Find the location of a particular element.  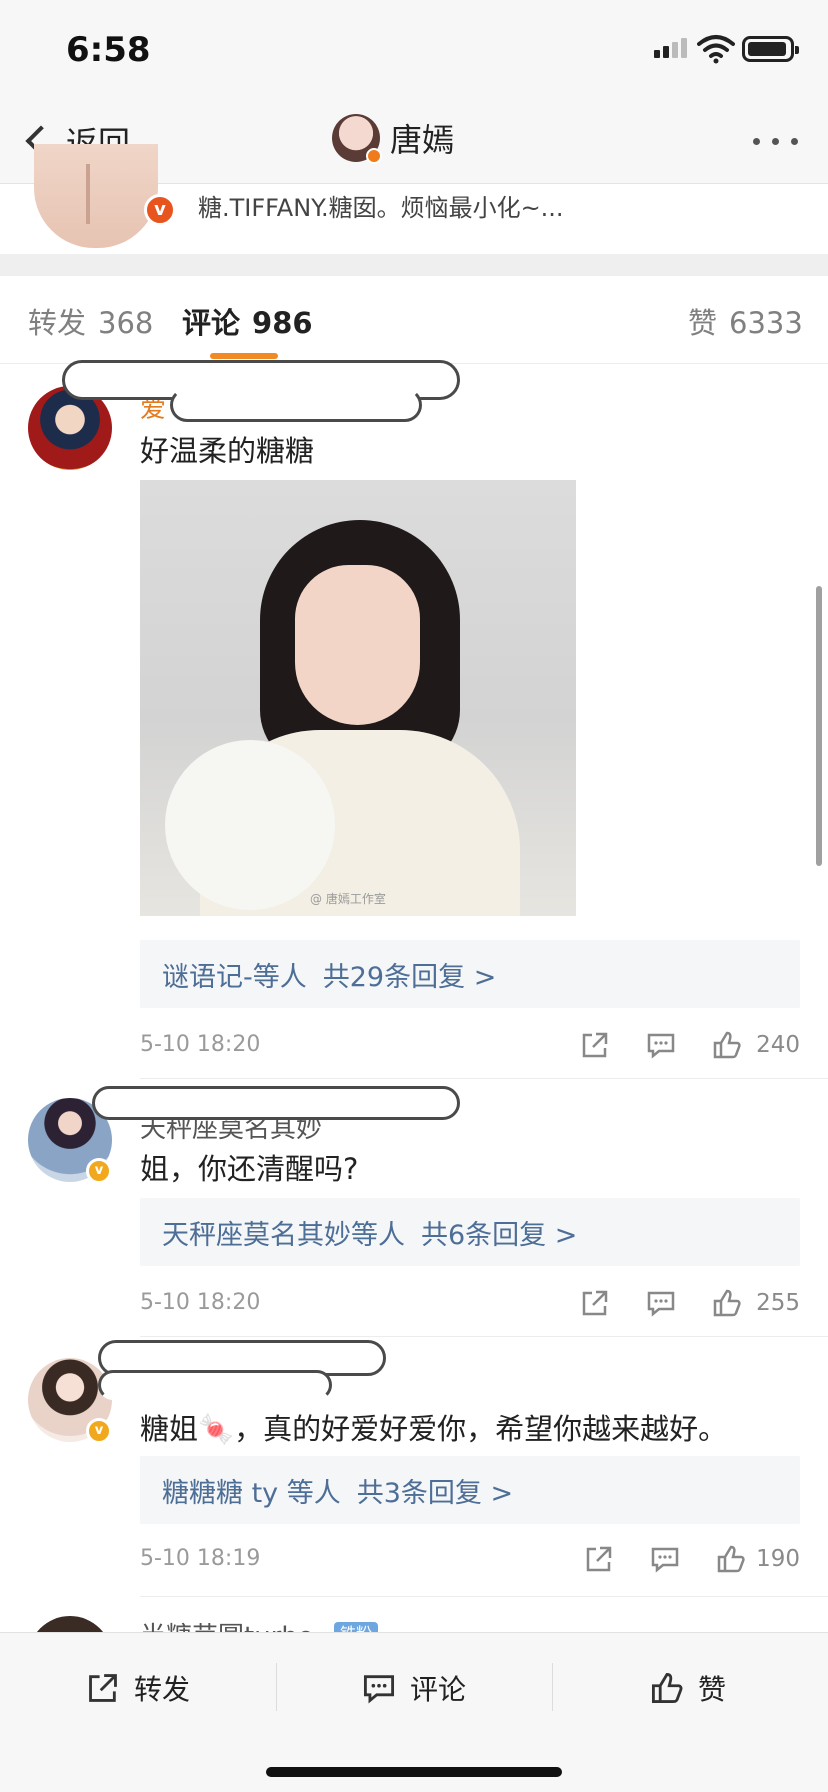

section-divider is located at coordinates (414, 265).